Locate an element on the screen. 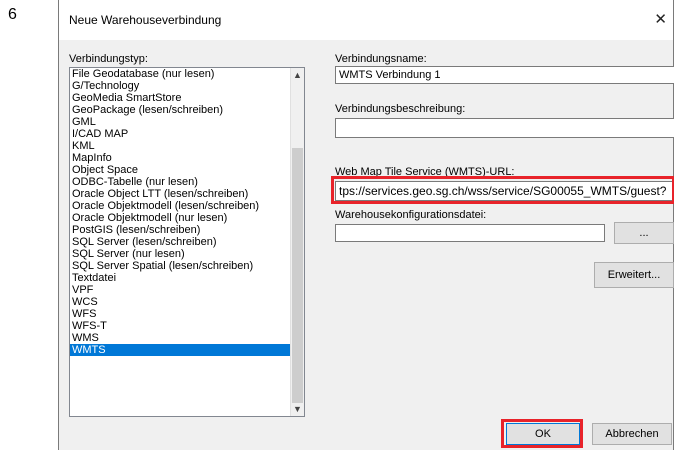 The height and width of the screenshot is (450, 674). connection-type-item: SQL Server (lesen/schreiben) is located at coordinates (181, 242).